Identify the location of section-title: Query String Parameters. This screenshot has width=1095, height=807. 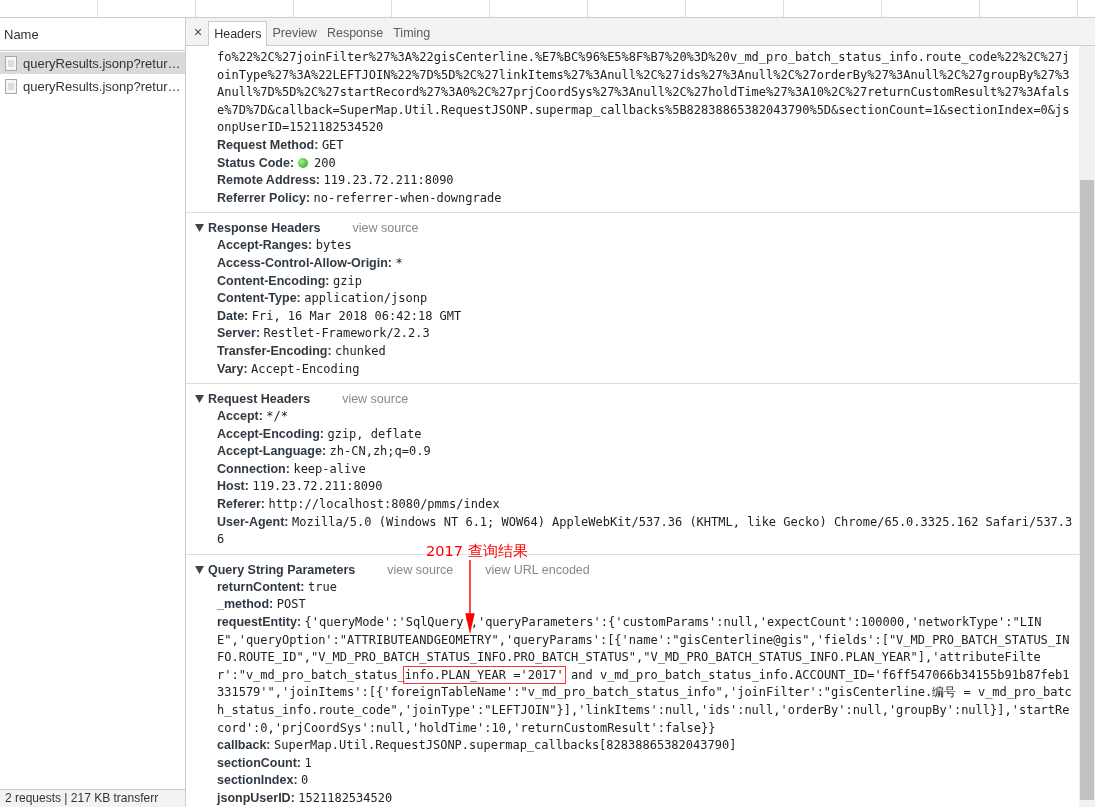
(282, 569).